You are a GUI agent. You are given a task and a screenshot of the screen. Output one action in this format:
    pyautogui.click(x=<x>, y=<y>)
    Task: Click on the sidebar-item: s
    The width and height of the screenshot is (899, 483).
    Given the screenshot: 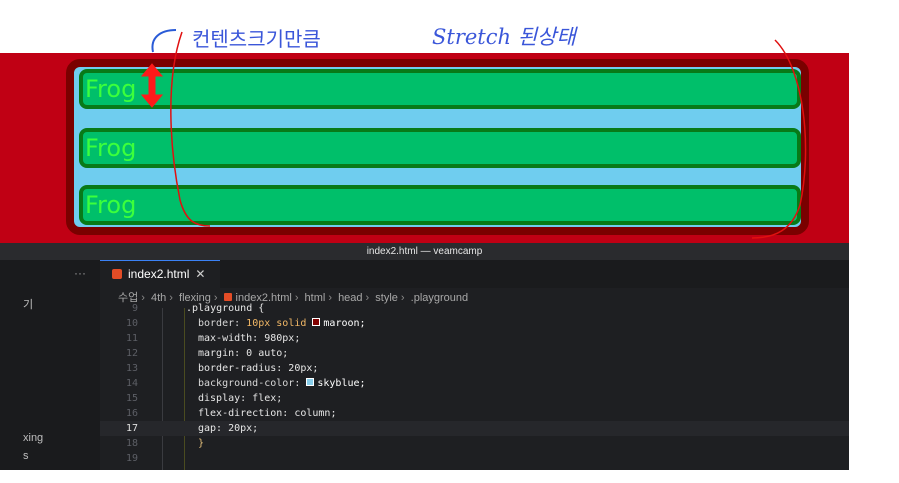 What is the action you would take?
    pyautogui.click(x=26, y=456)
    